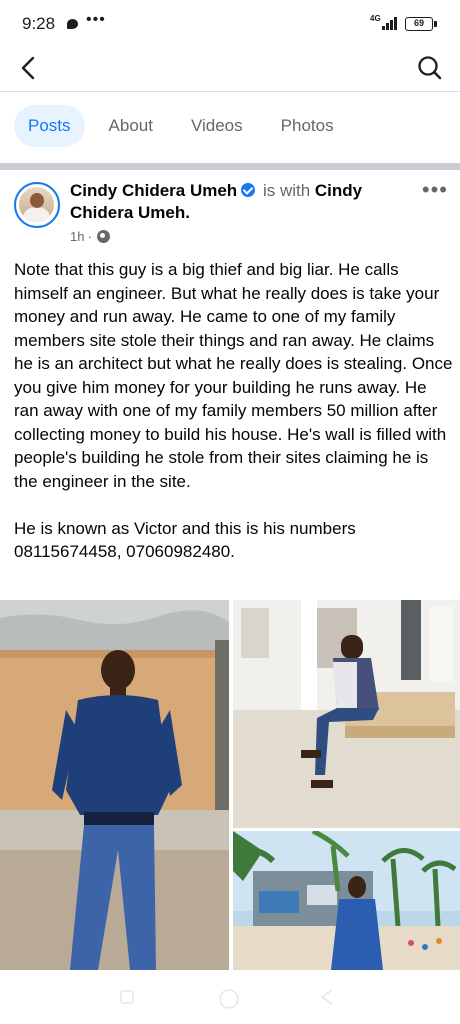  I want to click on post-meta: 1h ·, so click(91, 236).